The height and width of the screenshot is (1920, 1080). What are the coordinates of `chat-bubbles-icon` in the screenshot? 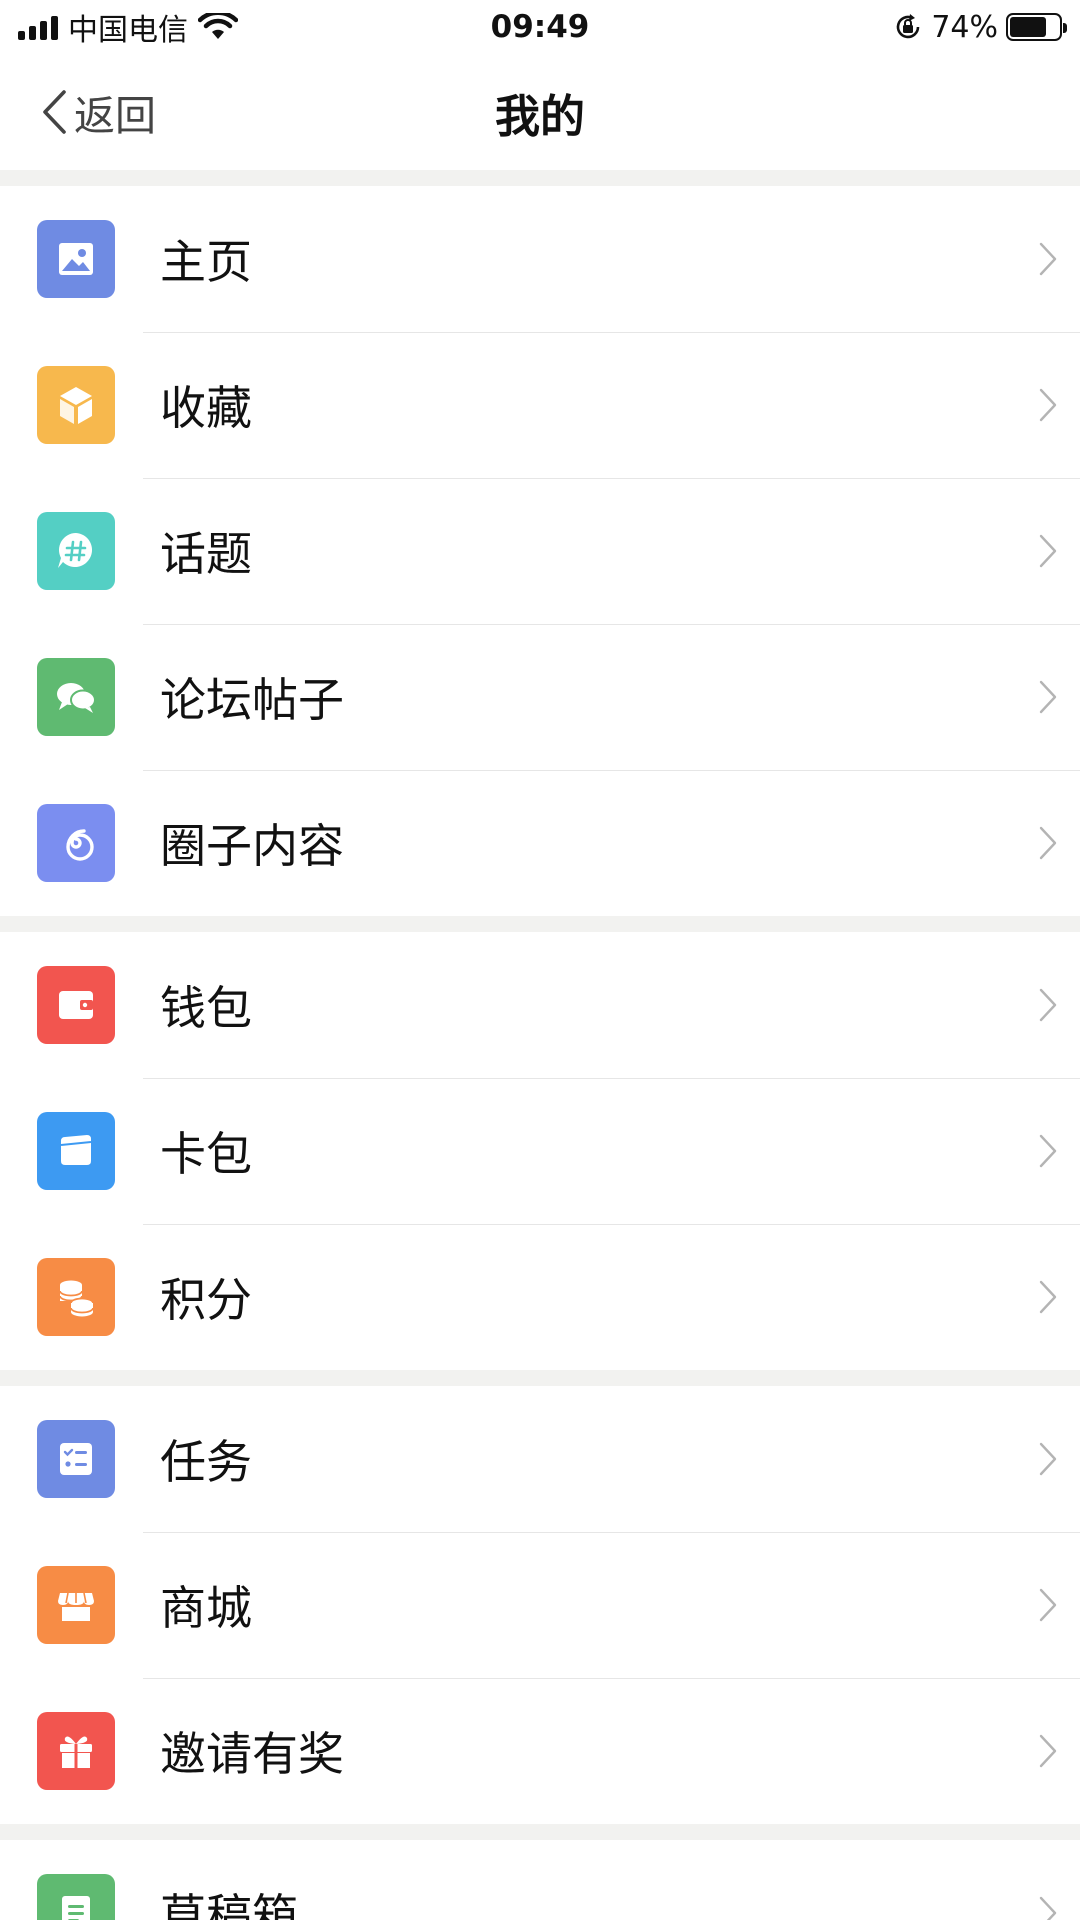 It's located at (76, 698).